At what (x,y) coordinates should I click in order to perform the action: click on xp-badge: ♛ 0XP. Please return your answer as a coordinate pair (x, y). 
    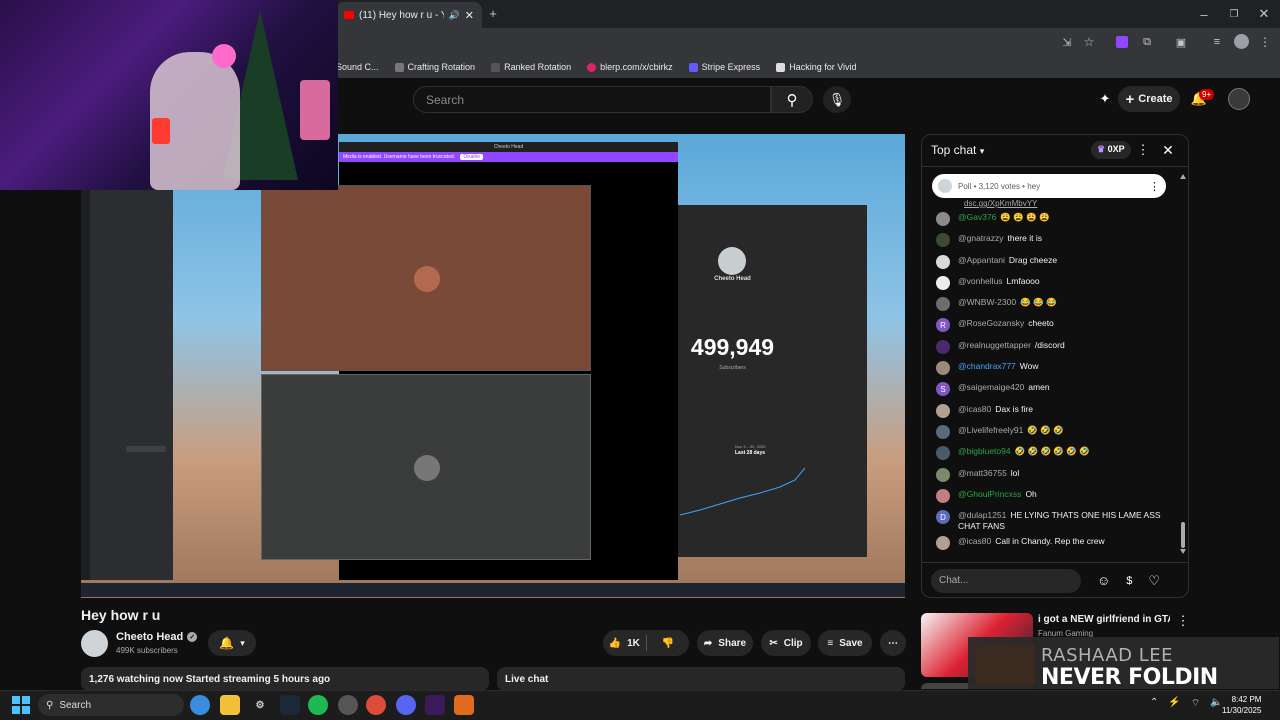
    Looking at the image, I should click on (1111, 150).